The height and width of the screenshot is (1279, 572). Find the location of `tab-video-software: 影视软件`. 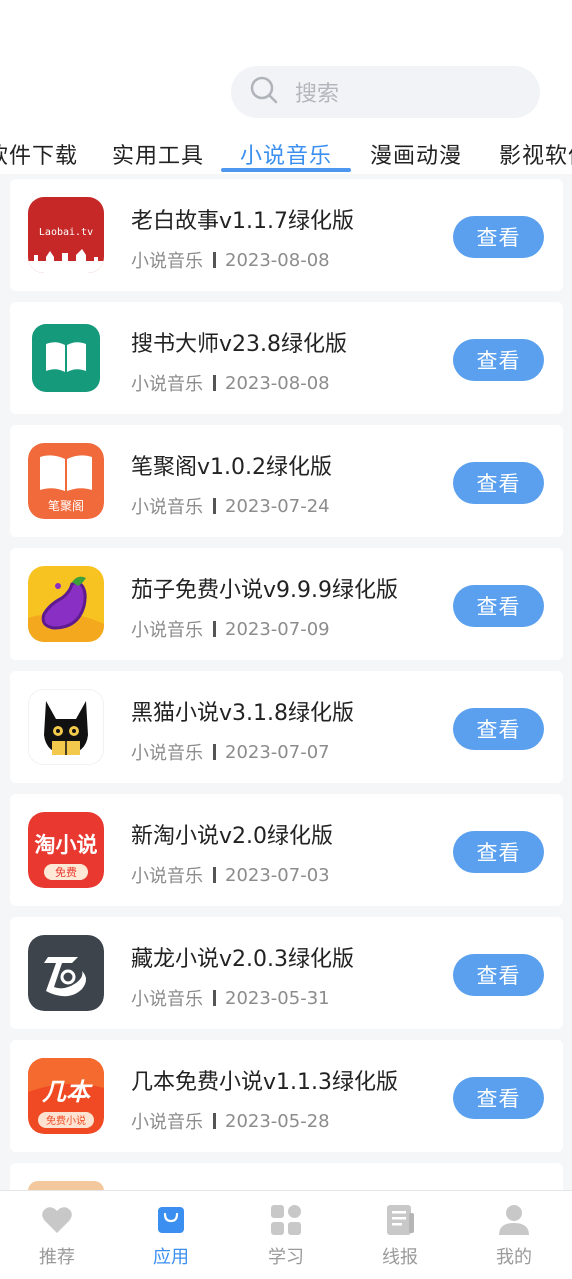

tab-video-software: 影视软件 is located at coordinates (535, 154).